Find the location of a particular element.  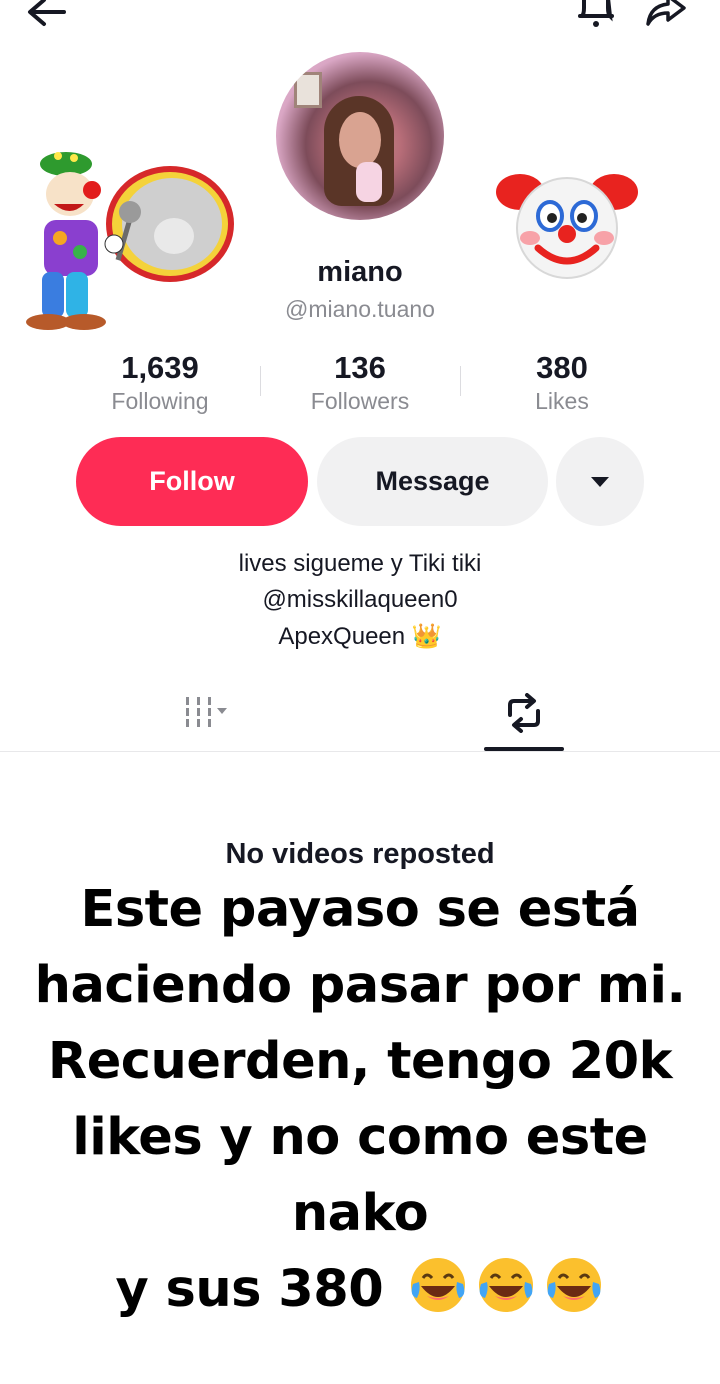

stat-likes: 380 Likes is located at coordinates (562, 382).